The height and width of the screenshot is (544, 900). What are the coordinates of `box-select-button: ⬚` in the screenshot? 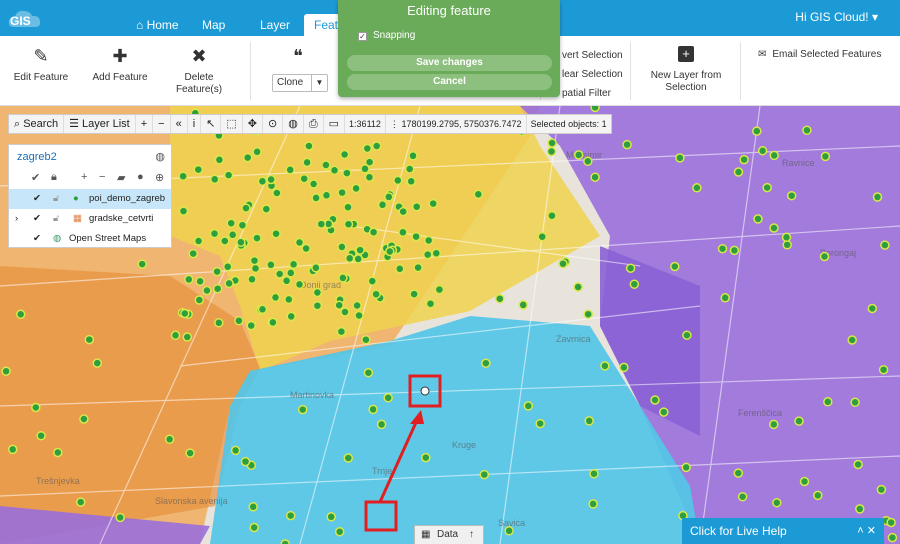 It's located at (232, 124).